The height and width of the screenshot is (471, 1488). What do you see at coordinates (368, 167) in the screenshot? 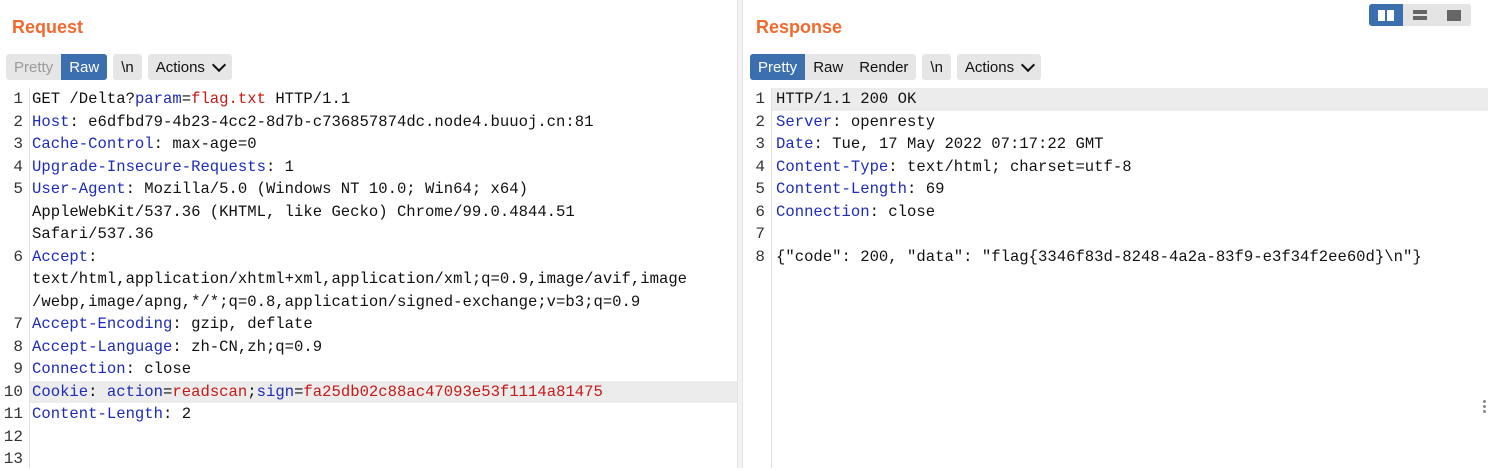
I see `request-line: 4 Upgrade-Insecure-Requests: 1` at bounding box center [368, 167].